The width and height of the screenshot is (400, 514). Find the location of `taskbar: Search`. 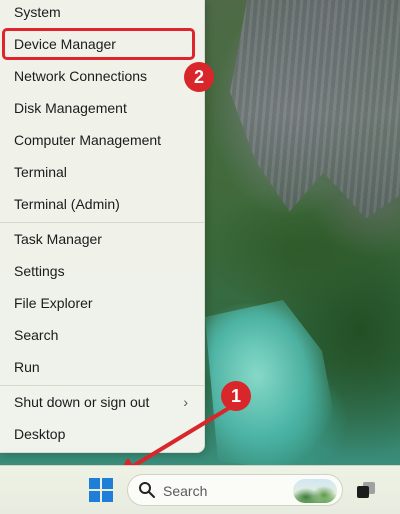

taskbar: Search is located at coordinates (200, 489).